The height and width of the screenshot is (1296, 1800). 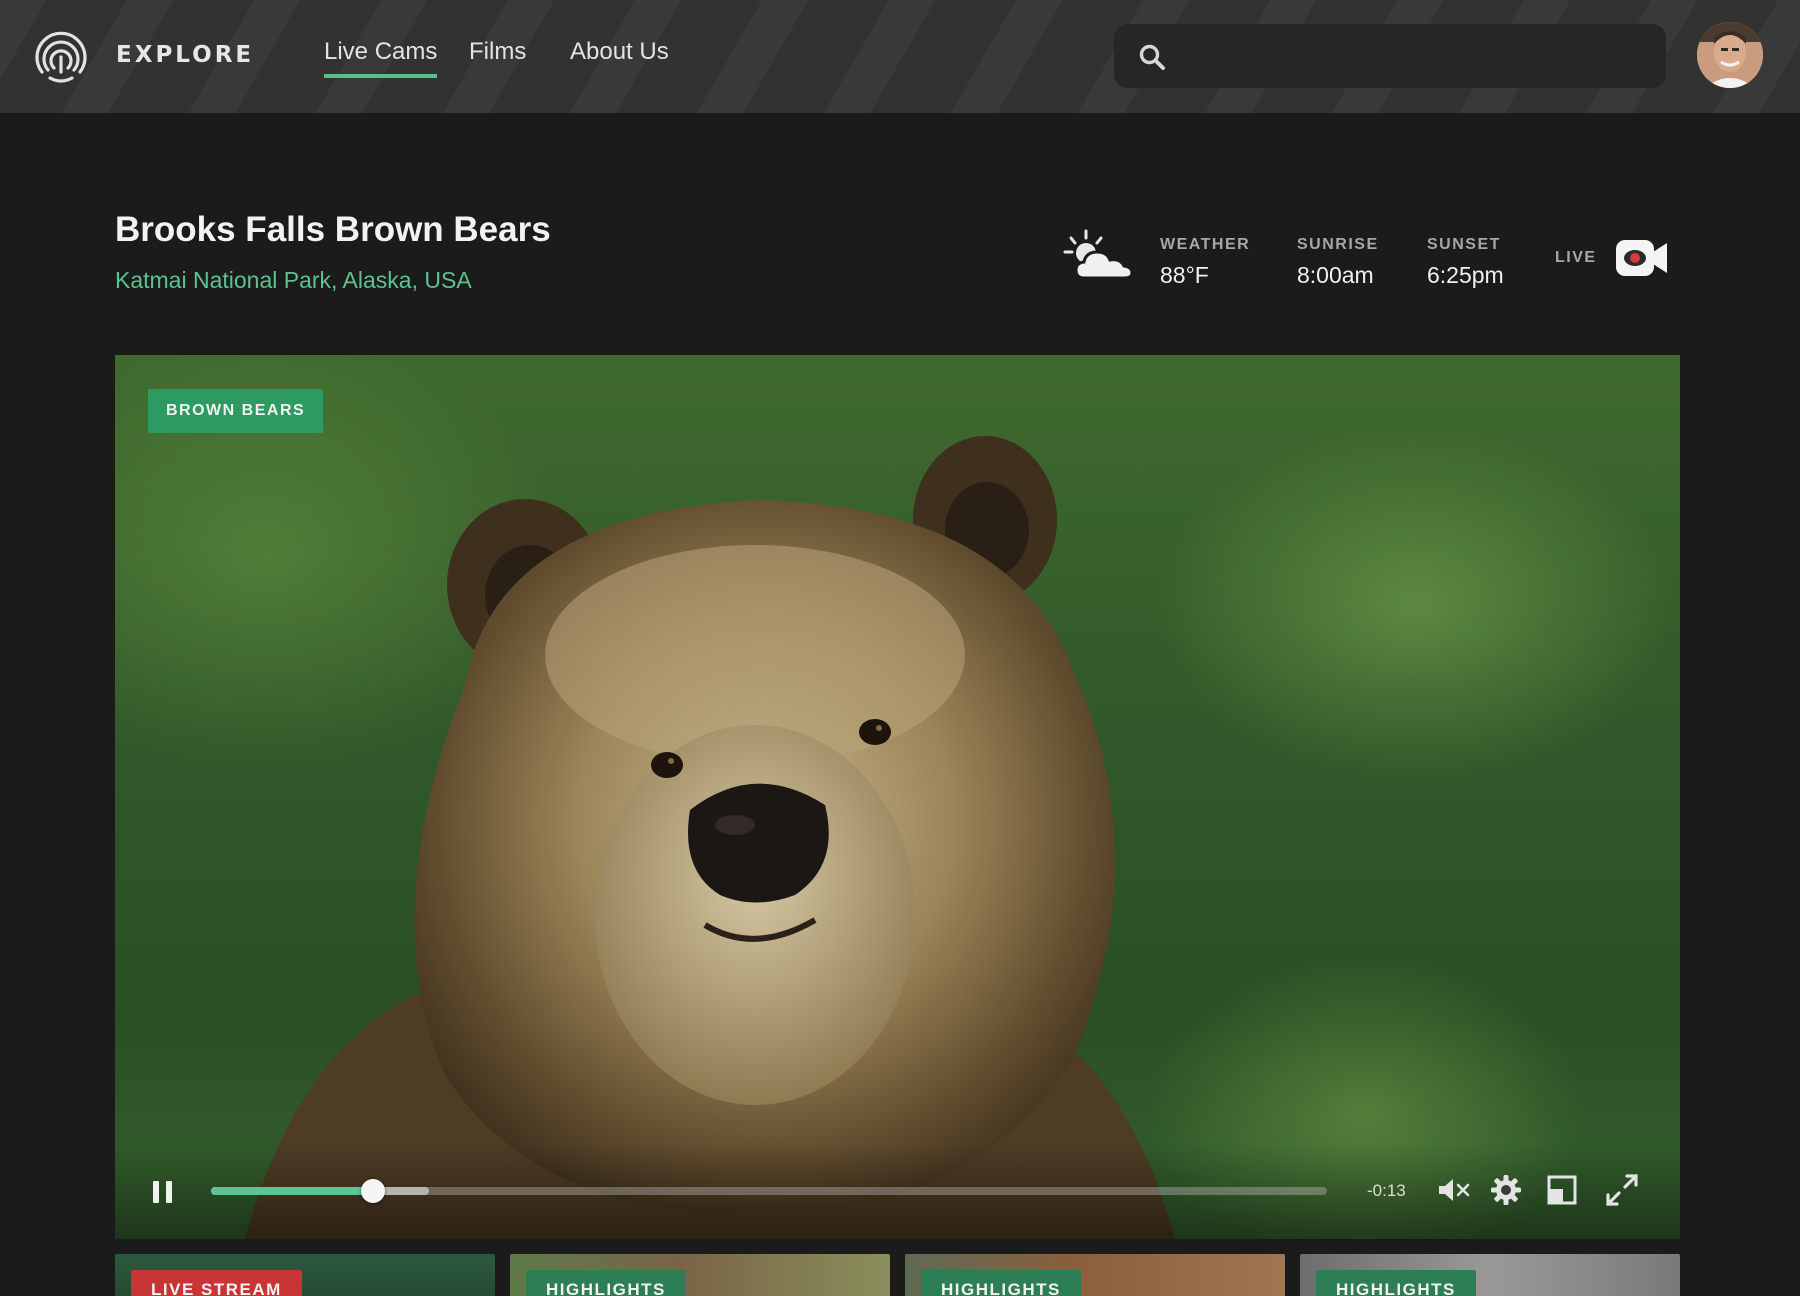 I want to click on seek-handle, so click(x=372, y=1191).